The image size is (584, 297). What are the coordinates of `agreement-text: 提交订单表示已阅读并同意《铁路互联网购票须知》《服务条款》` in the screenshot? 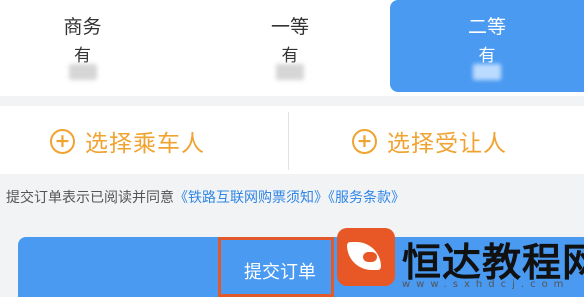 It's located at (205, 197).